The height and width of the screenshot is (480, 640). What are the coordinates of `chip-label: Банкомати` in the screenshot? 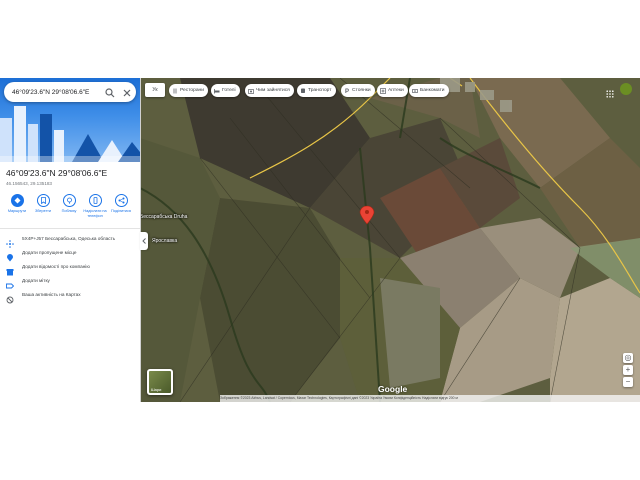 It's located at (432, 90).